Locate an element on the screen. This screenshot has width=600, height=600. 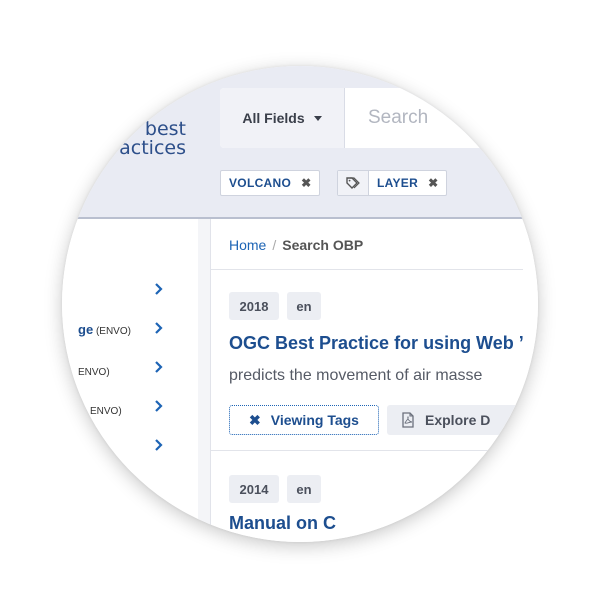
search-input is located at coordinates (441, 118).